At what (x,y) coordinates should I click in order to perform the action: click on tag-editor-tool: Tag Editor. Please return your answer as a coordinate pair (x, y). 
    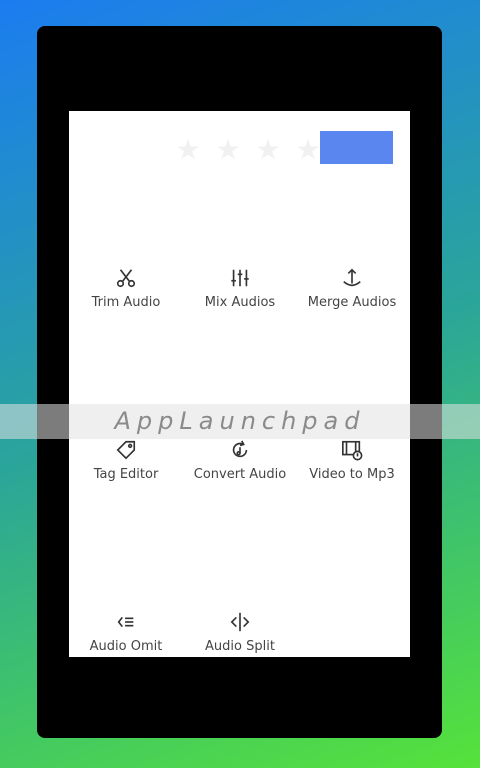
    Looking at the image, I should click on (126, 460).